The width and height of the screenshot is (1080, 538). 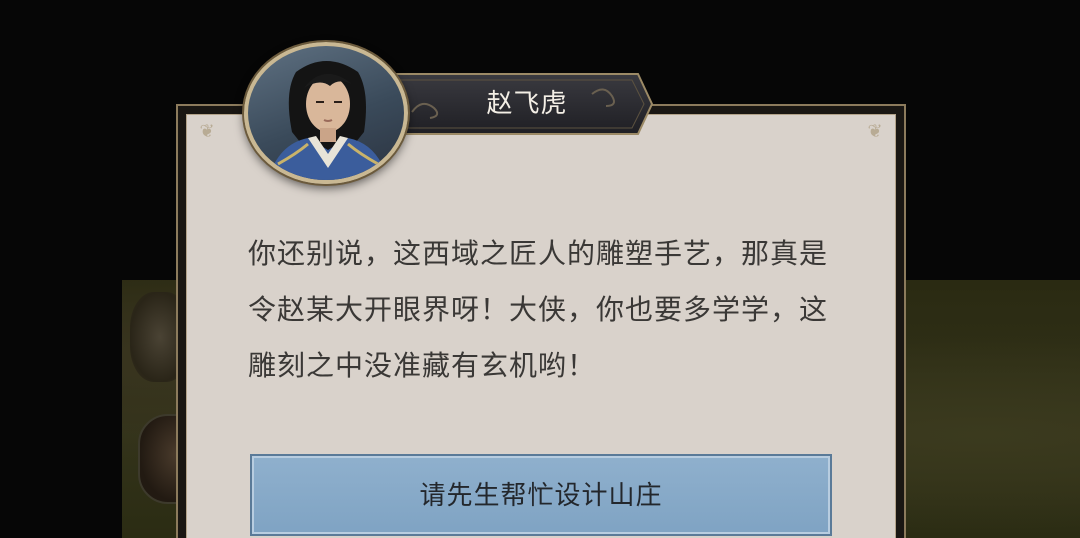 I want to click on speaker-name-banner: 赵飞虎, so click(x=523, y=104).